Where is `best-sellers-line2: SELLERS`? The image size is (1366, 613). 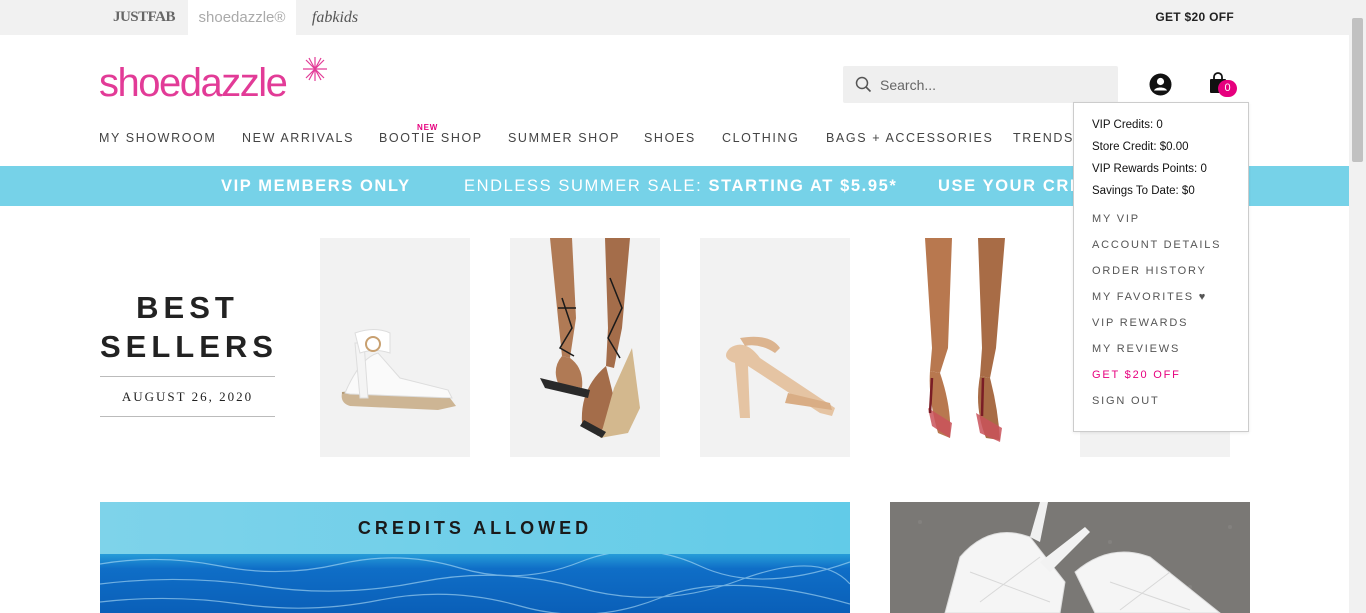
best-sellers-line2: SELLERS is located at coordinates (189, 346).